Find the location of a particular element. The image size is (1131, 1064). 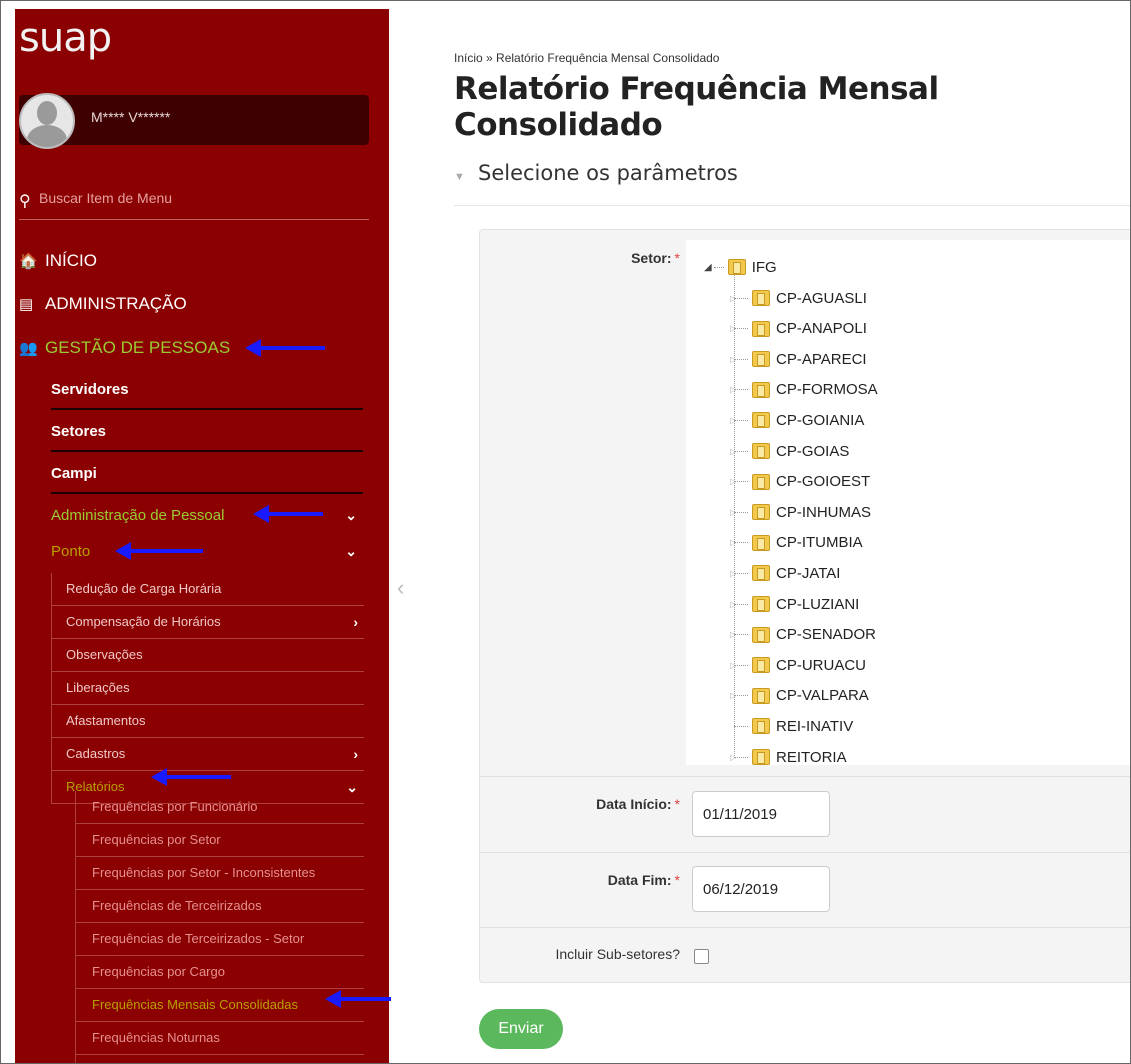

user-box: M**** V****** is located at coordinates (194, 121).